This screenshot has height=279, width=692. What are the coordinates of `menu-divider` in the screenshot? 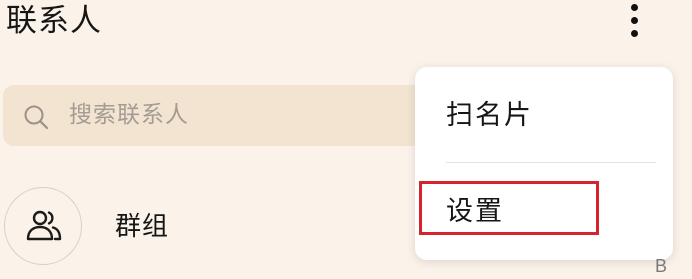 It's located at (551, 162).